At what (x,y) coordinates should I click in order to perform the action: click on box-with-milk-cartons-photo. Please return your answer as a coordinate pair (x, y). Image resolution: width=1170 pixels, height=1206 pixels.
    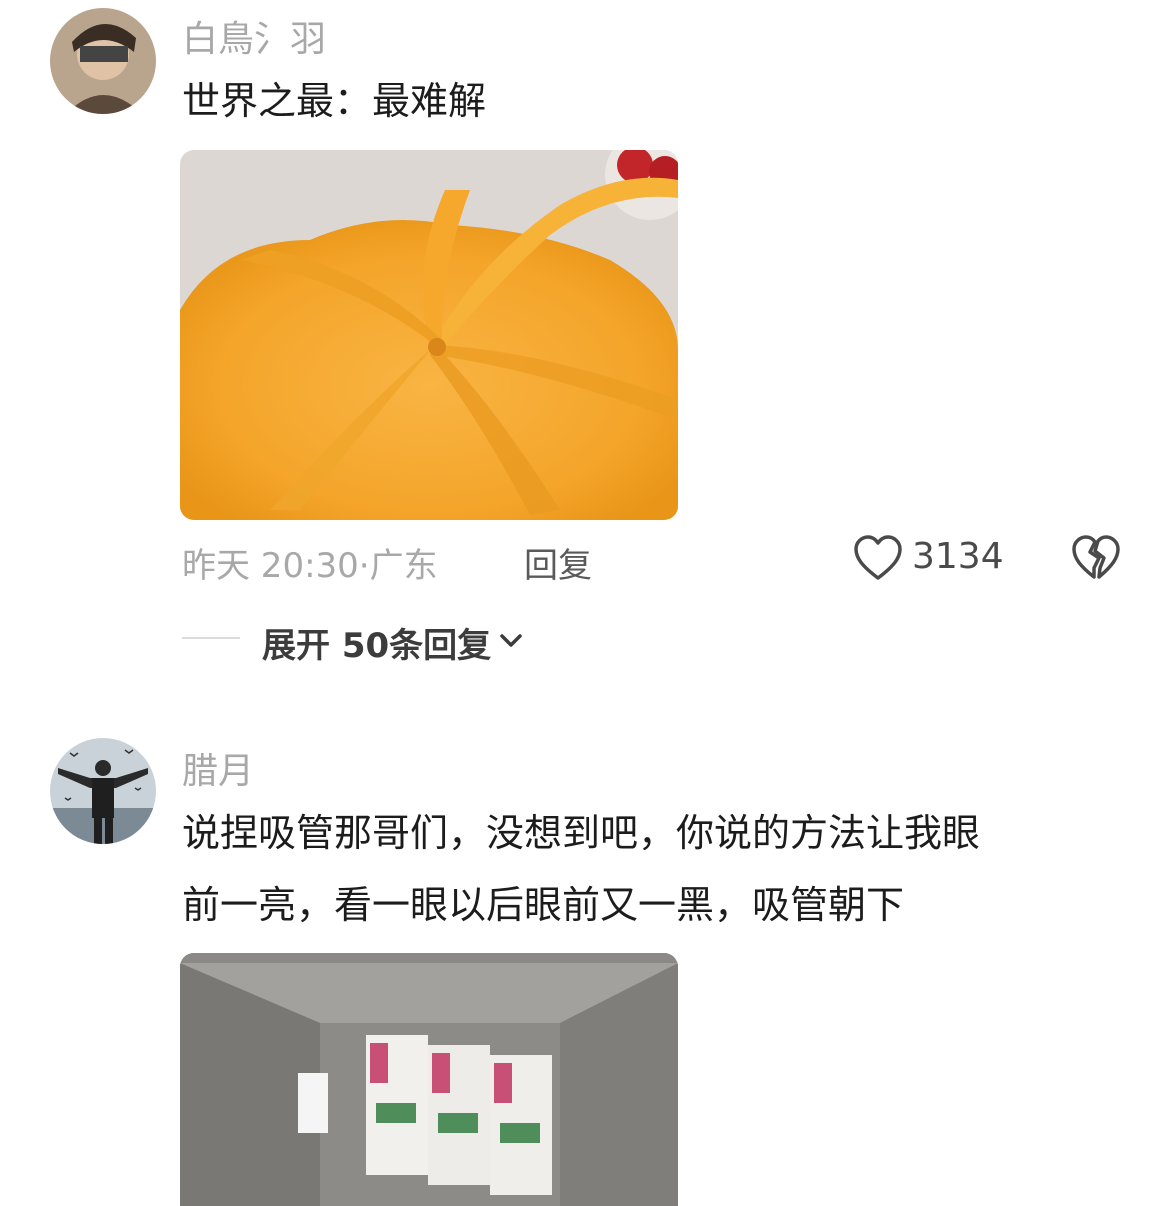
    Looking at the image, I should click on (429, 1079).